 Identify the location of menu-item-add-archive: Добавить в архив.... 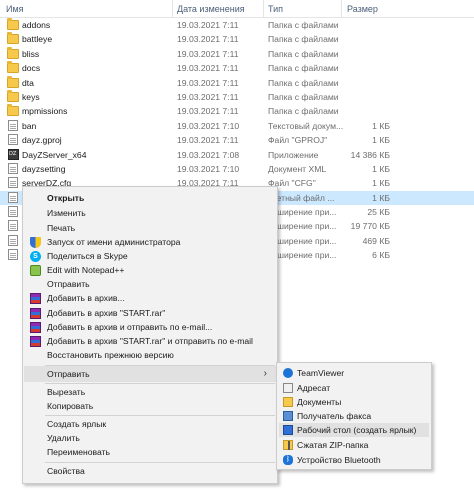
(150, 298).